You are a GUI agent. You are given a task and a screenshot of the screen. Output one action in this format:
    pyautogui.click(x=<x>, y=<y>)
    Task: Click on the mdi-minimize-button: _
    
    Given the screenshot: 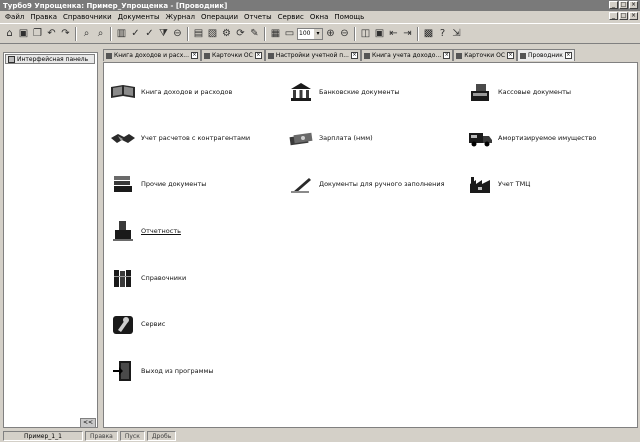 What is the action you would take?
    pyautogui.click(x=613, y=16)
    